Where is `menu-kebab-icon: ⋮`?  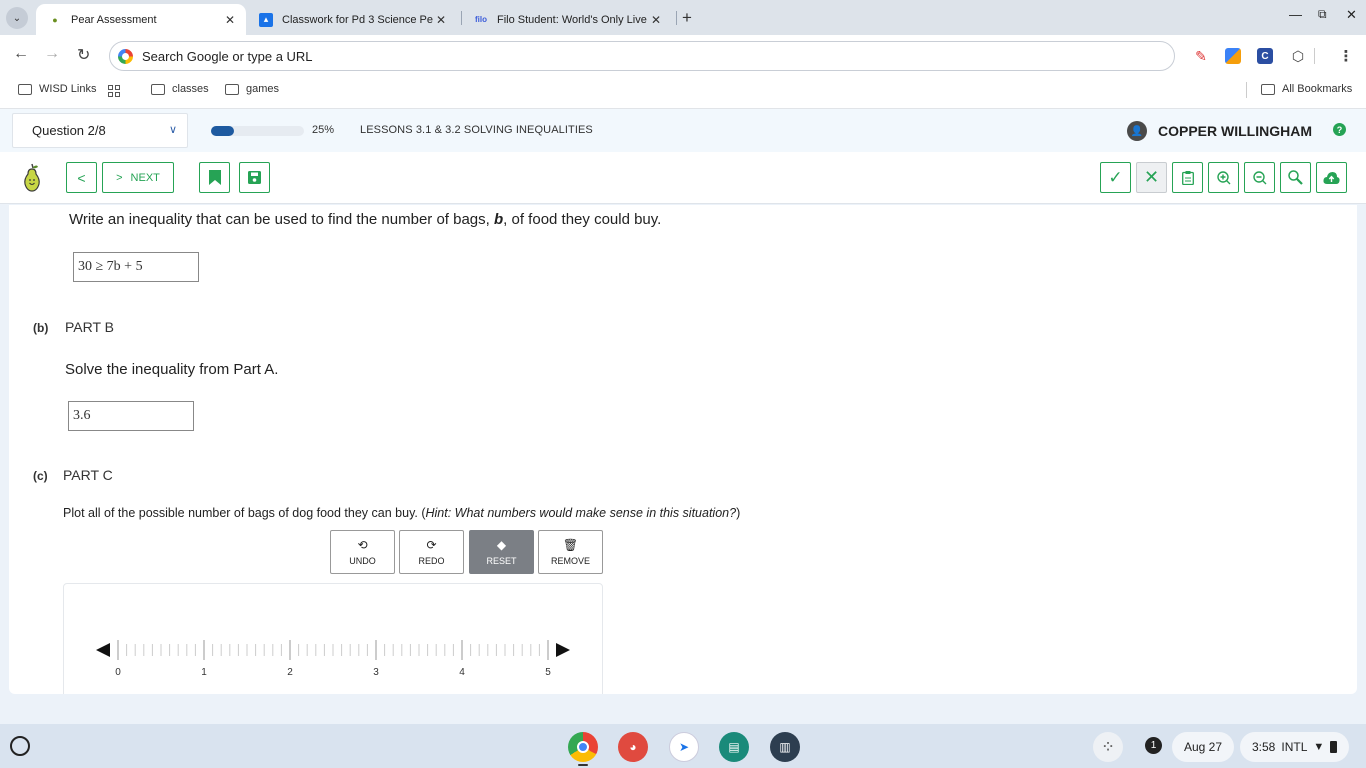
menu-kebab-icon: ⋮ is located at coordinates (1346, 56).